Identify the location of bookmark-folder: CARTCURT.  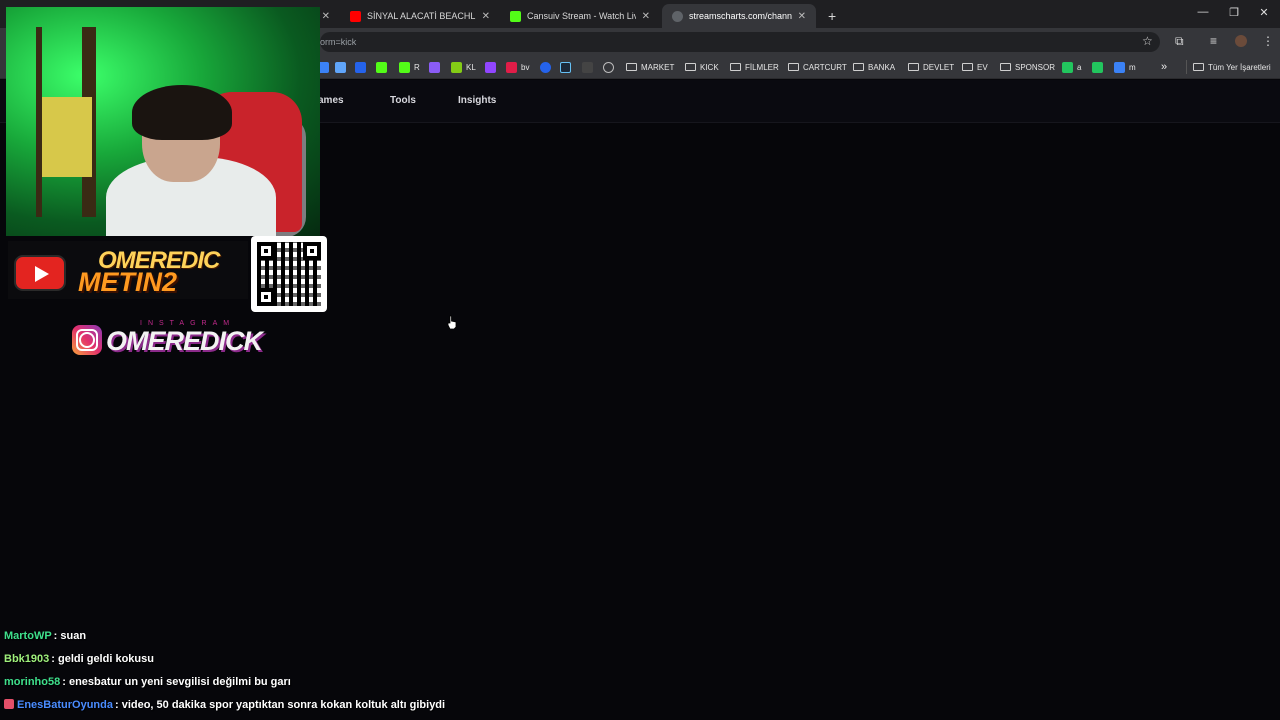
(817, 67).